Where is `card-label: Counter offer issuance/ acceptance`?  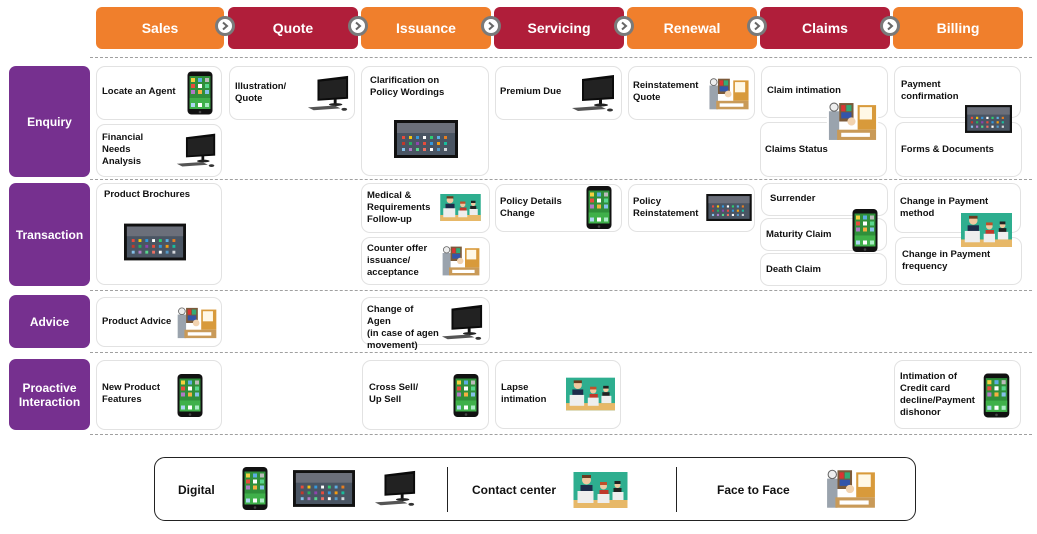
card-label: Counter offer issuance/ acceptance is located at coordinates (397, 260).